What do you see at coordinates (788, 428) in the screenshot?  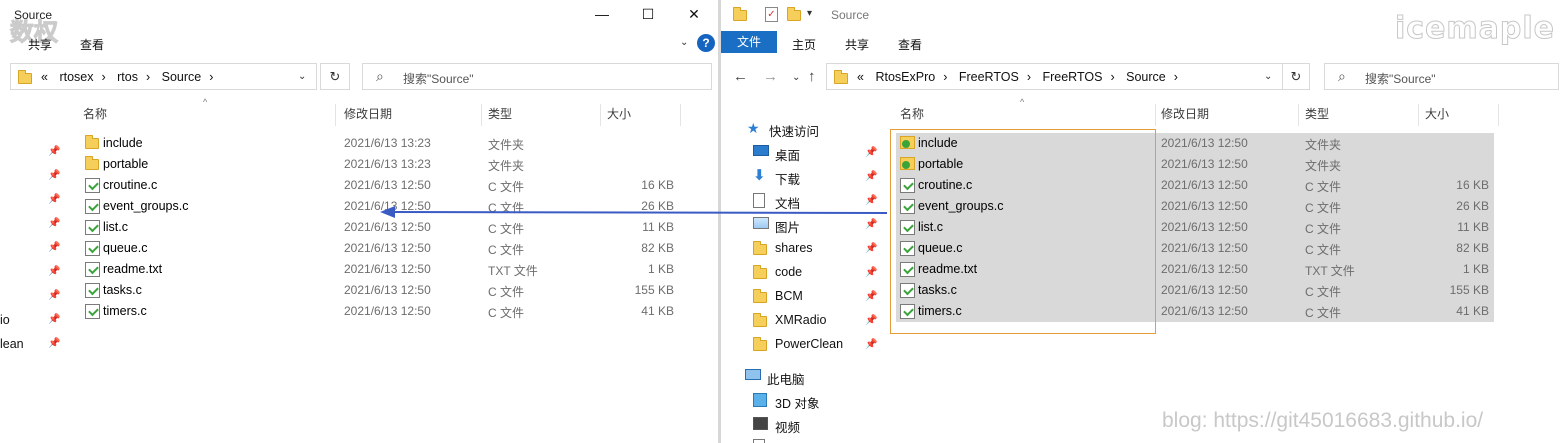 I see `nav-label: 视频` at bounding box center [788, 428].